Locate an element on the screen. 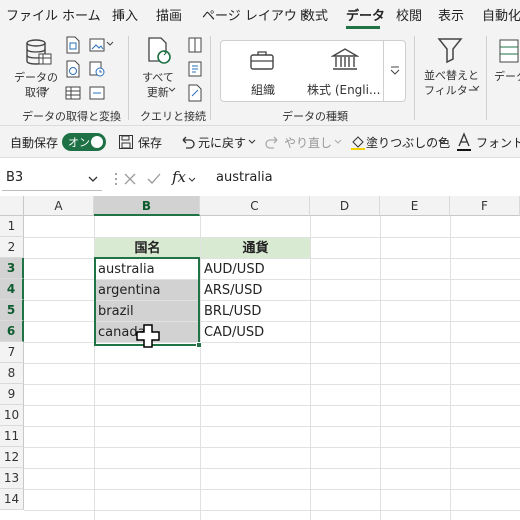 The image size is (520, 520). cell-c3: AUD/USD is located at coordinates (255, 269).